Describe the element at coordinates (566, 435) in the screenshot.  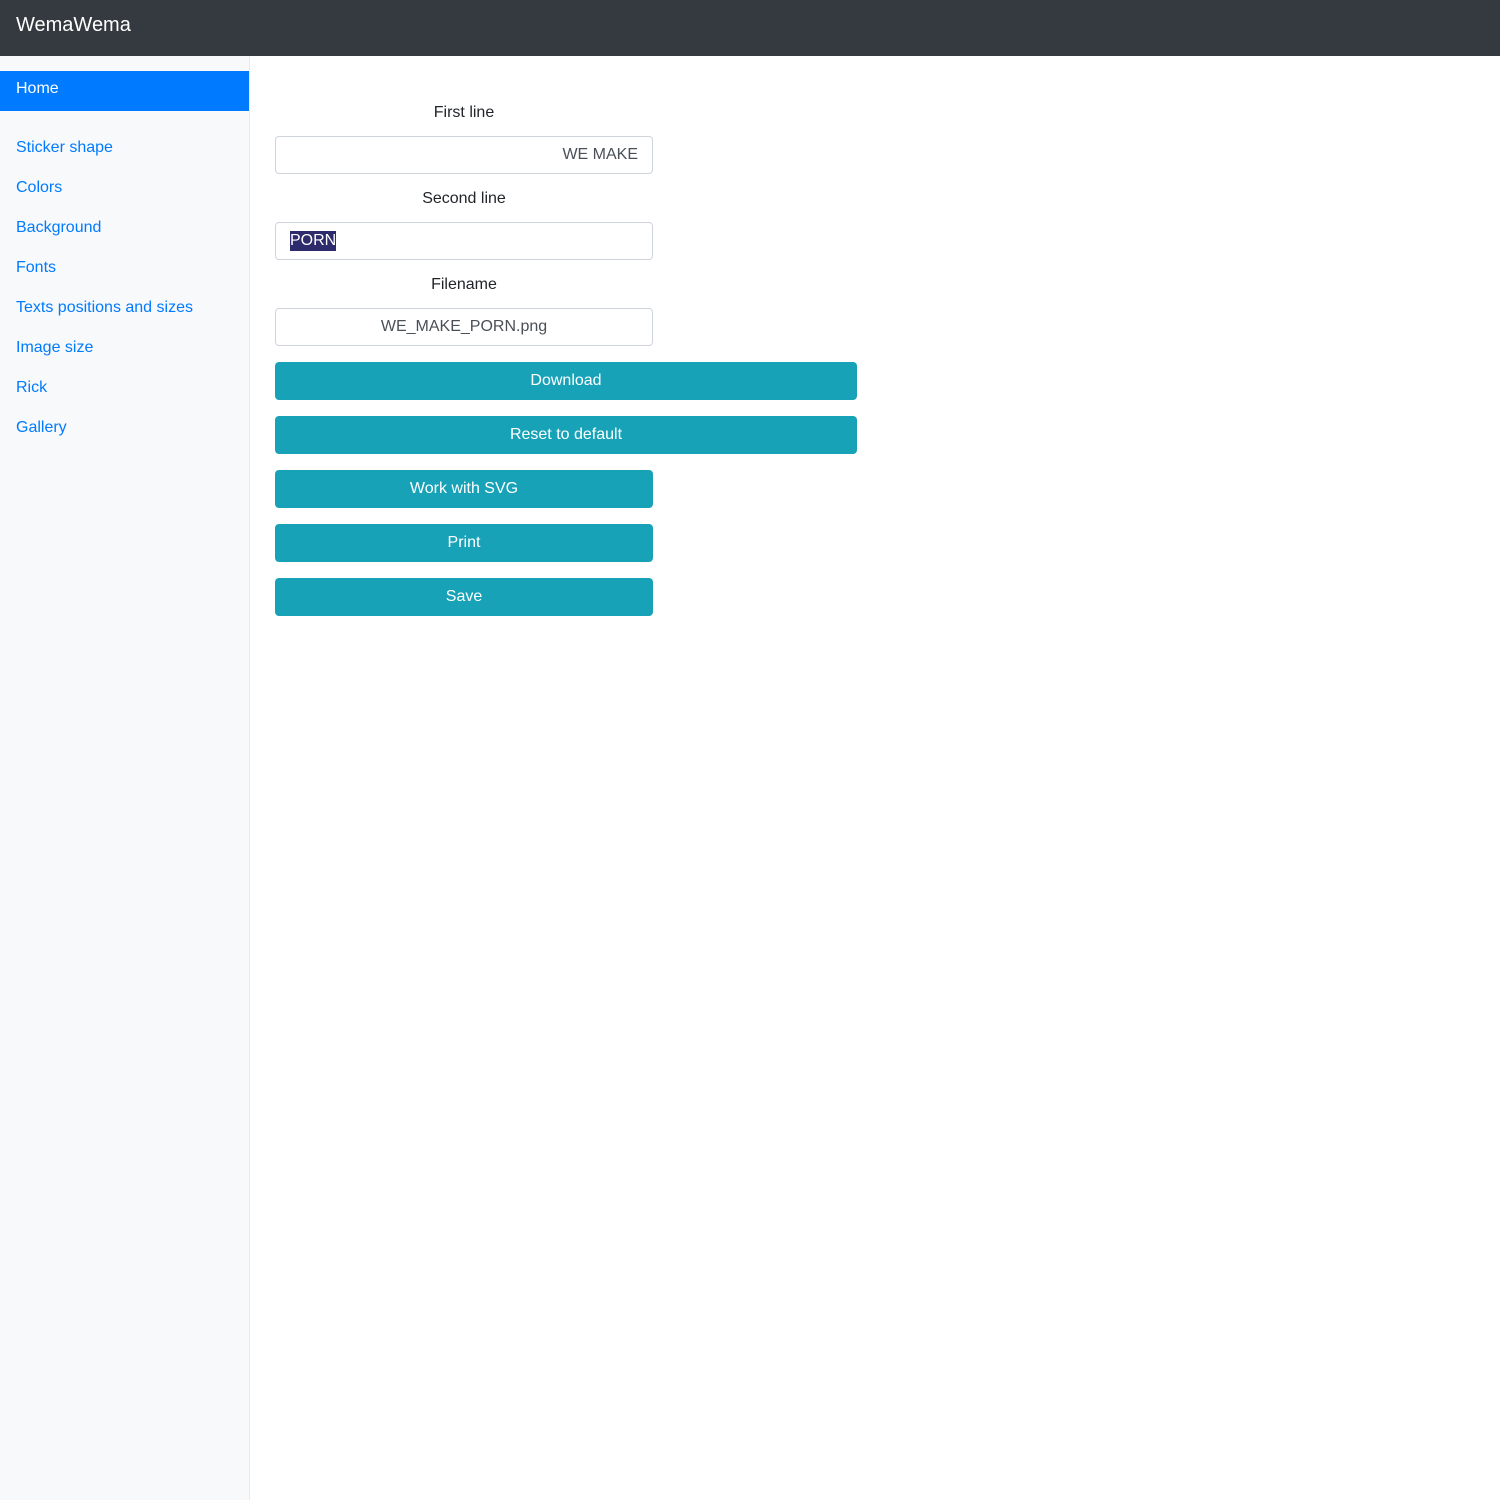
I see `reset-to-default-button: Reset to default` at that location.